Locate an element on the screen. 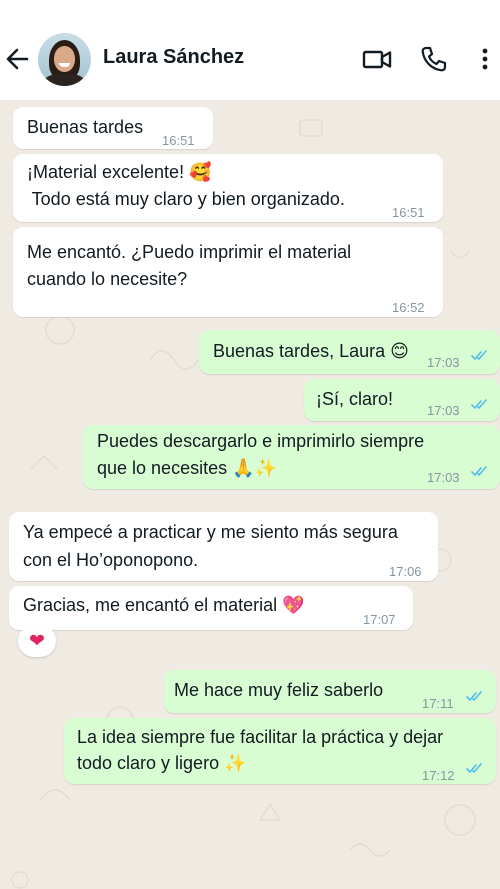  message-text: ¡Sí, claro! is located at coordinates (355, 399).